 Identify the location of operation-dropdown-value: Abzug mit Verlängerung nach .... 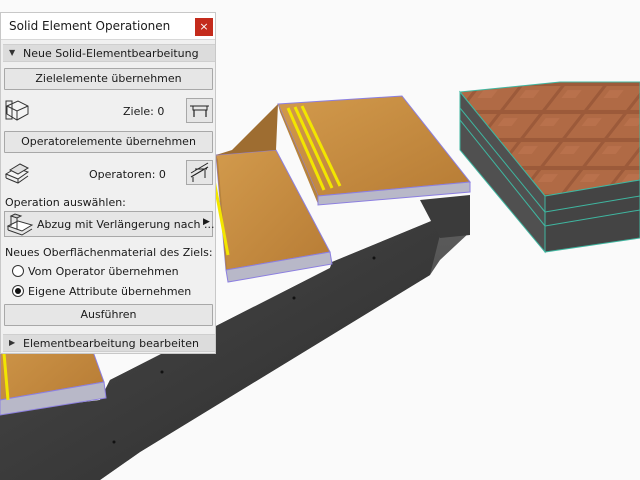
(126, 224).